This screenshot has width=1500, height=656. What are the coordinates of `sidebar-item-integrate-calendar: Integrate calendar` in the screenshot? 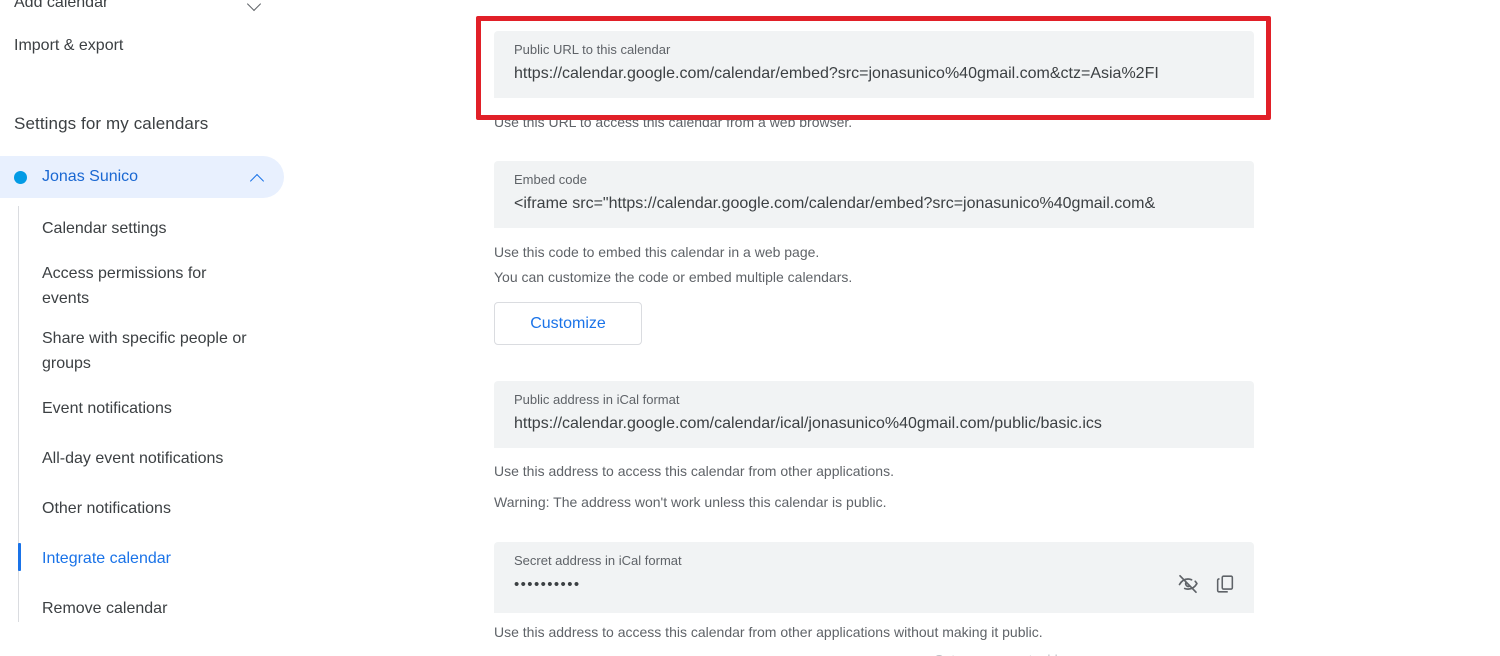 It's located at (157, 558).